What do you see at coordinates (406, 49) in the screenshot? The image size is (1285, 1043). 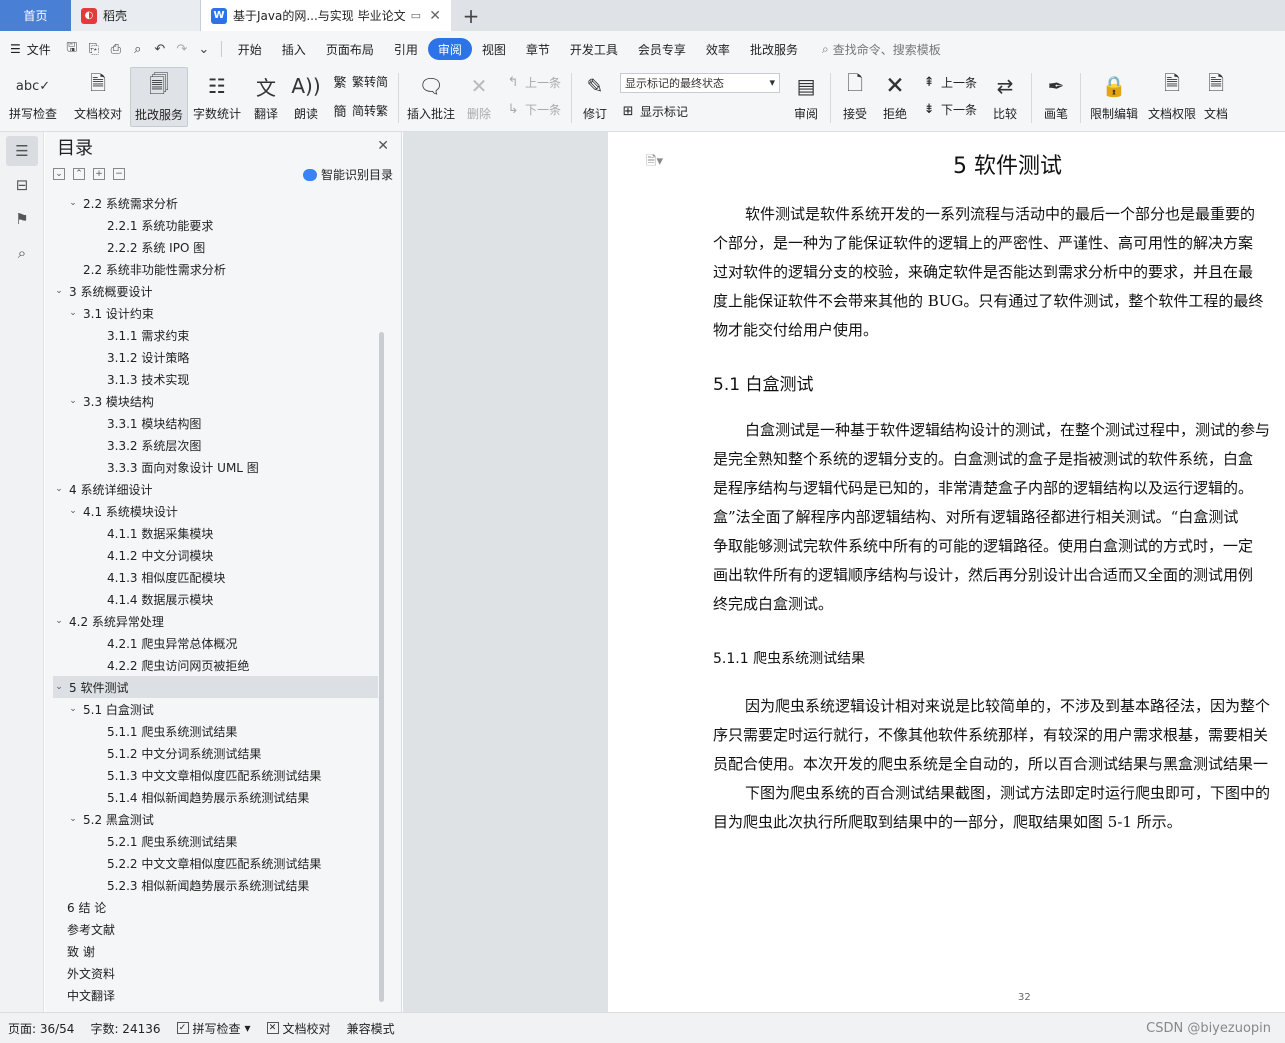 I see `menu-item-reference: 引用` at bounding box center [406, 49].